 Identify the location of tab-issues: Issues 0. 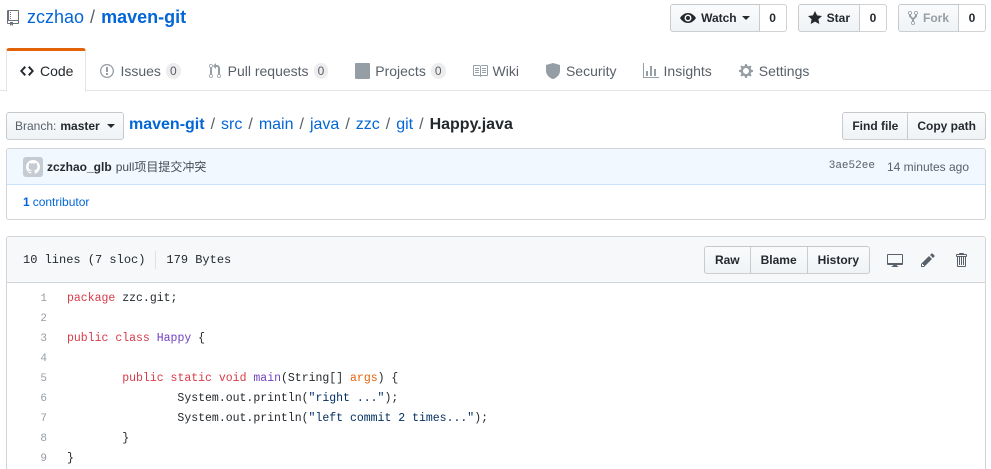
(139, 69).